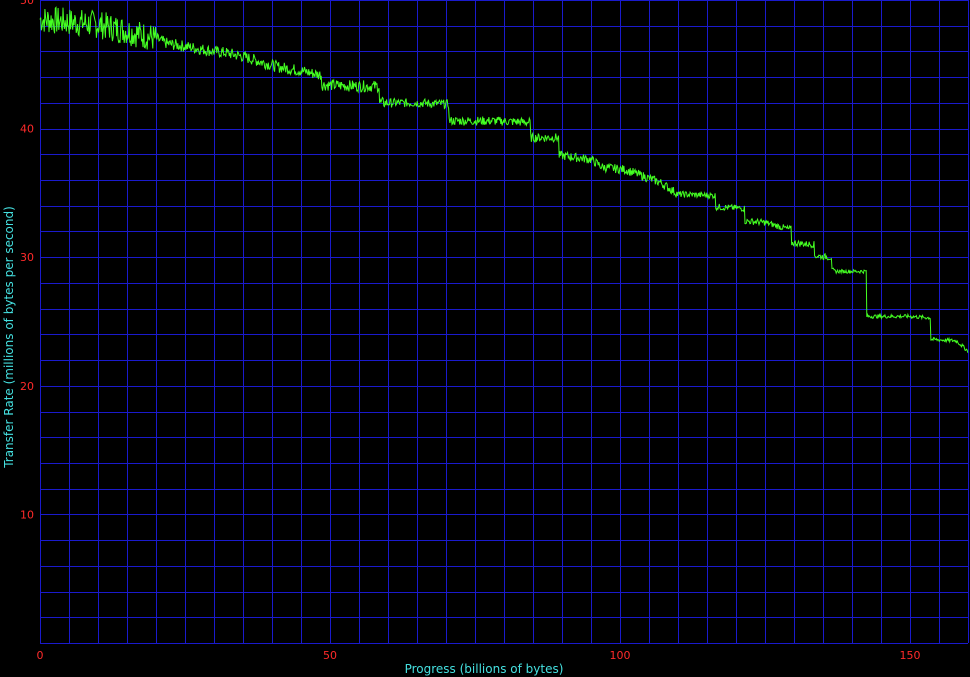 The image size is (970, 677). I want to click on x-tick-label: 150, so click(910, 655).